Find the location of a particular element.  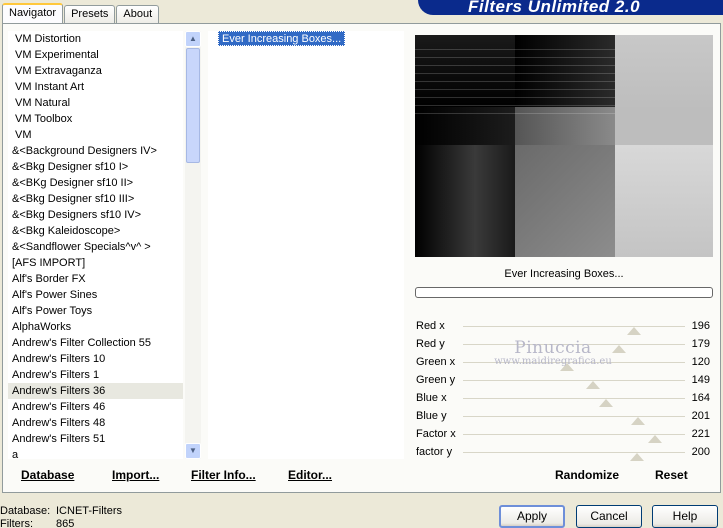

category-item: Andrew's Filters 48 is located at coordinates (95, 423).